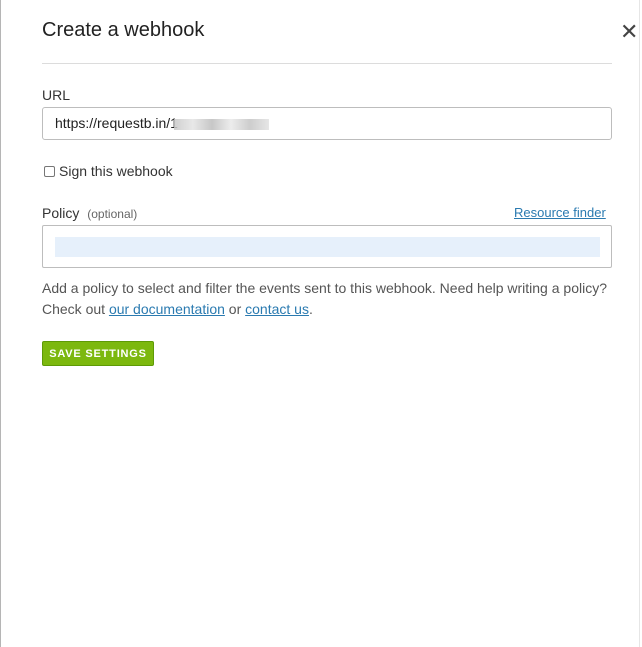  I want to click on policy-editor-box, so click(327, 246).